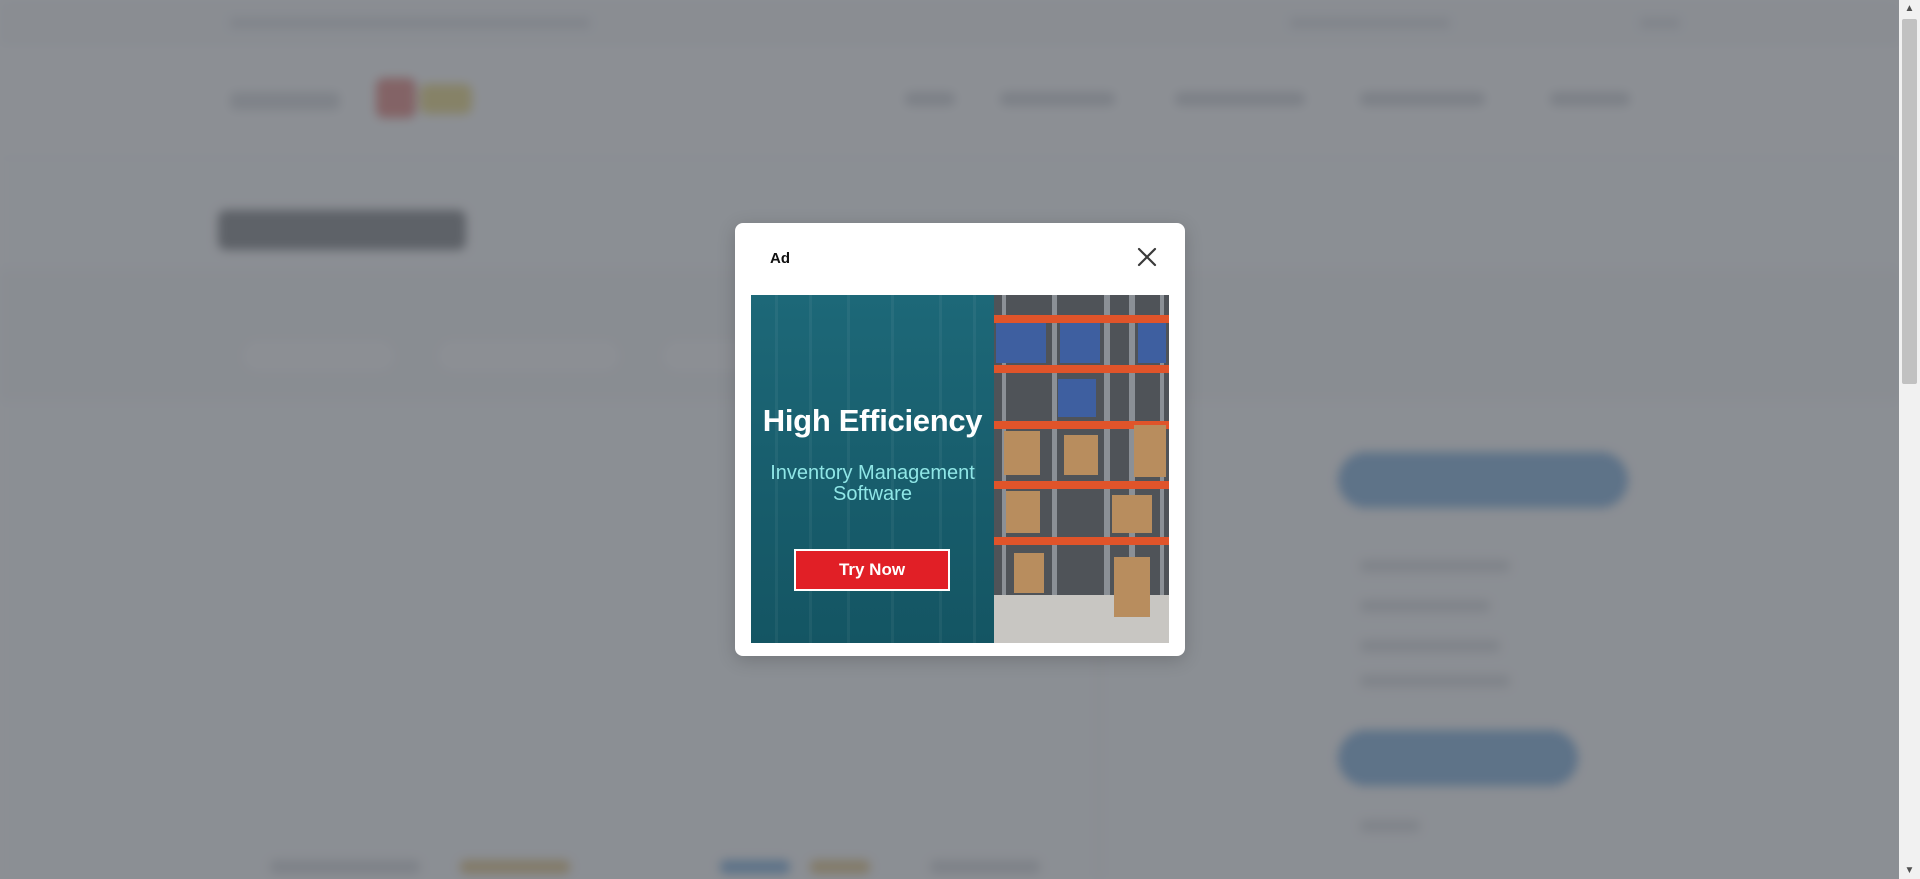 The width and height of the screenshot is (1920, 879). I want to click on warehouse-image, so click(1081, 469).